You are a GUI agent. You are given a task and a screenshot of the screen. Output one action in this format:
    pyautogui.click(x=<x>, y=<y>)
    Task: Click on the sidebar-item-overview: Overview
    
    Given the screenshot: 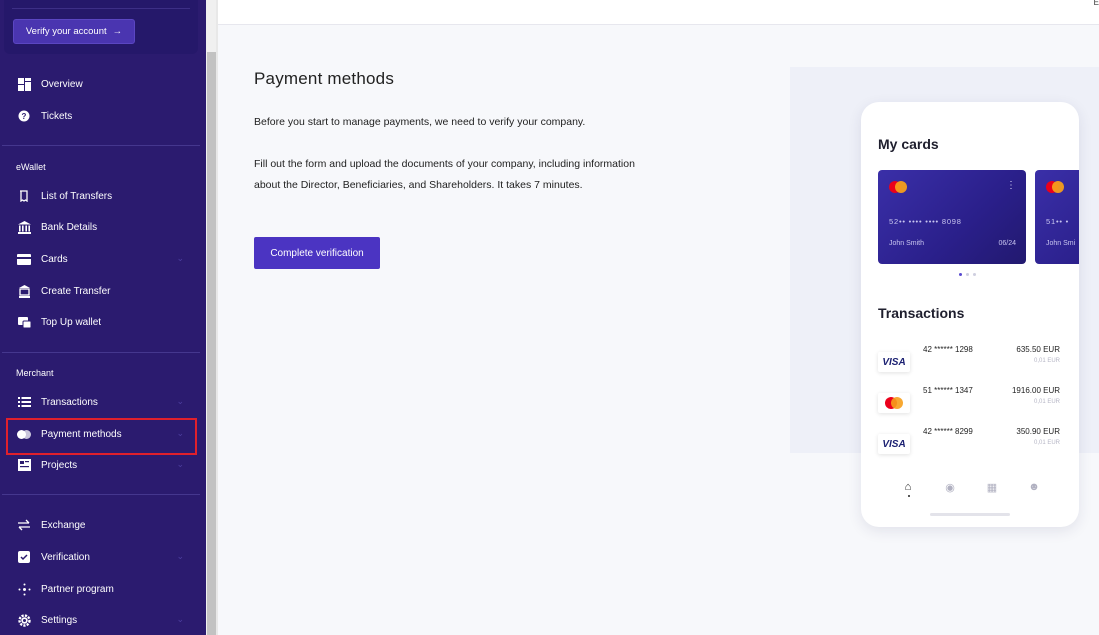 What is the action you would take?
    pyautogui.click(x=100, y=84)
    